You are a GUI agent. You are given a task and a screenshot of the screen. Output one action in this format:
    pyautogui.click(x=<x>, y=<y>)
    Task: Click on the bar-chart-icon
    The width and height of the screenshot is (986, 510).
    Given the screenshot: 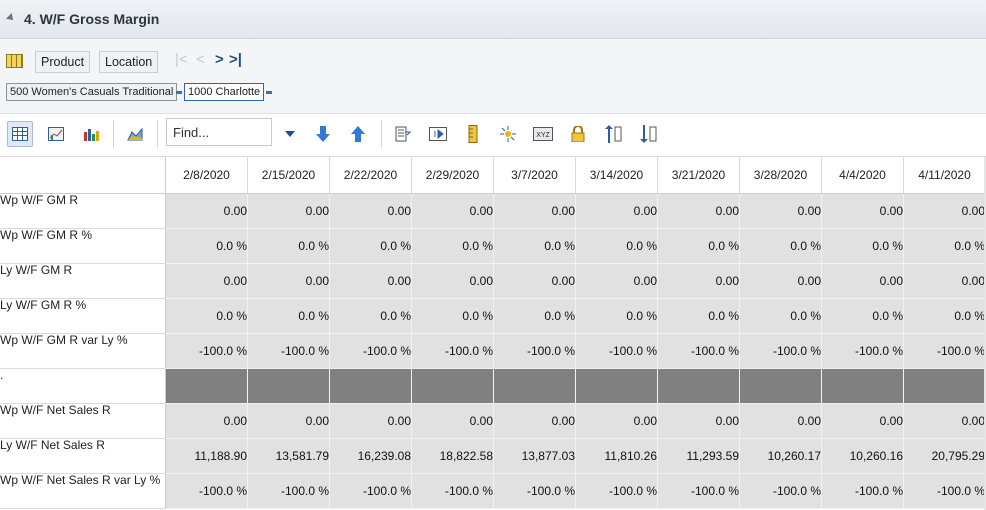 What is the action you would take?
    pyautogui.click(x=91, y=134)
    